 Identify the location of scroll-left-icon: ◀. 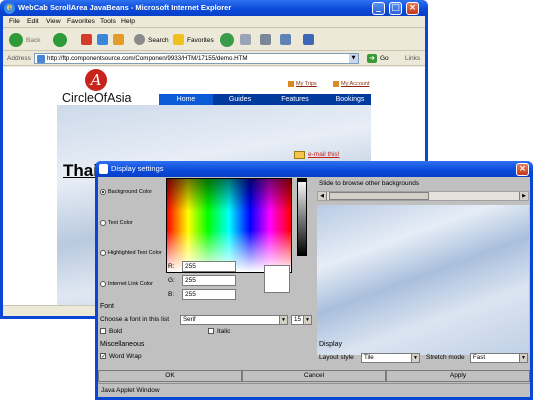
(322, 196).